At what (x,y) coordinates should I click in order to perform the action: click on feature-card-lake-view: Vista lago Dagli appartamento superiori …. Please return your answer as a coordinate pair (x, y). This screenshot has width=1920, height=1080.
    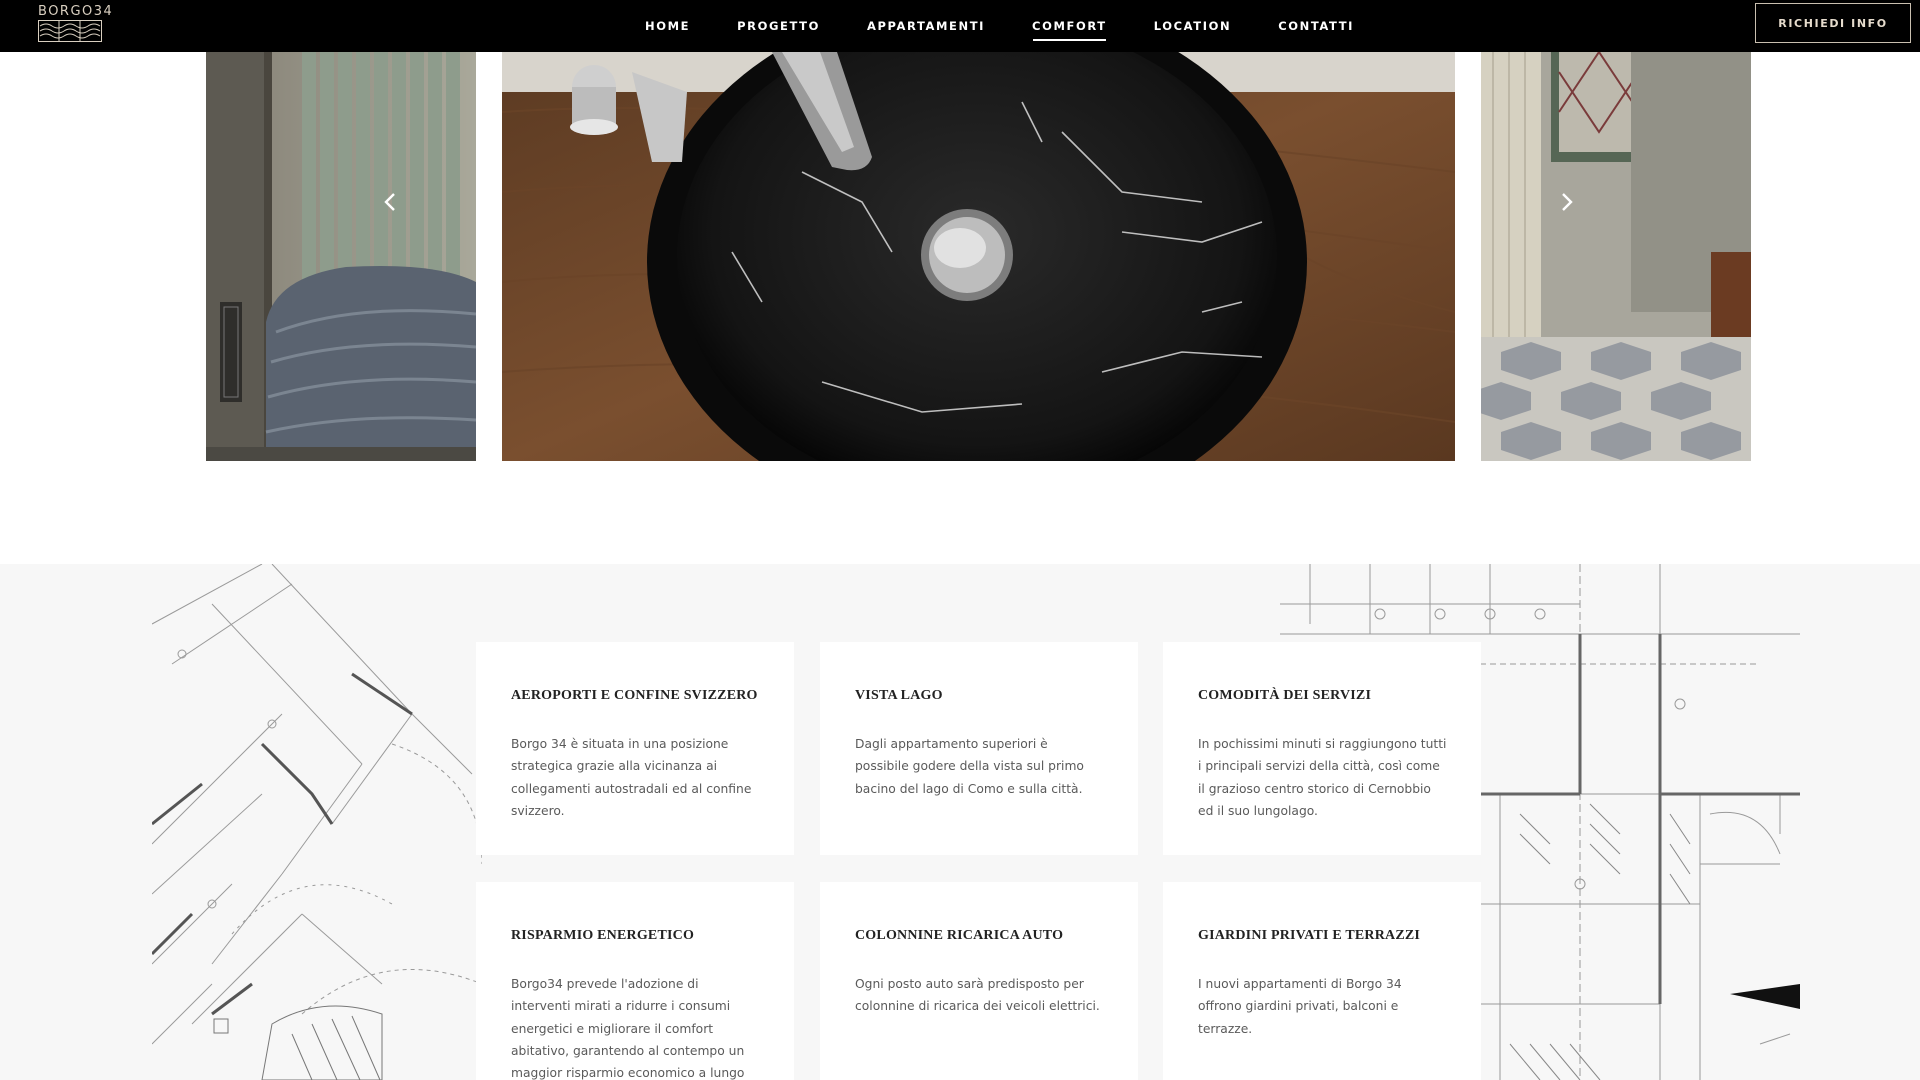
    Looking at the image, I should click on (979, 748).